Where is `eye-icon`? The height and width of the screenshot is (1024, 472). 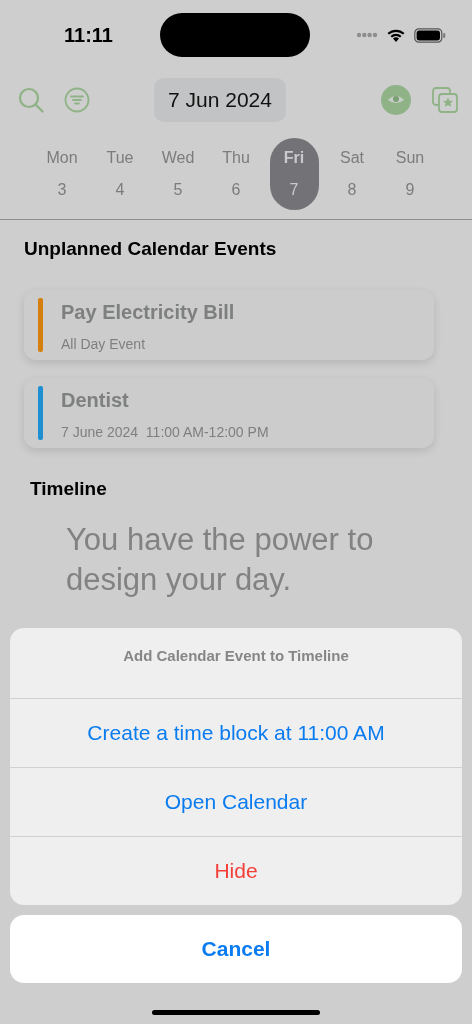 eye-icon is located at coordinates (396, 100).